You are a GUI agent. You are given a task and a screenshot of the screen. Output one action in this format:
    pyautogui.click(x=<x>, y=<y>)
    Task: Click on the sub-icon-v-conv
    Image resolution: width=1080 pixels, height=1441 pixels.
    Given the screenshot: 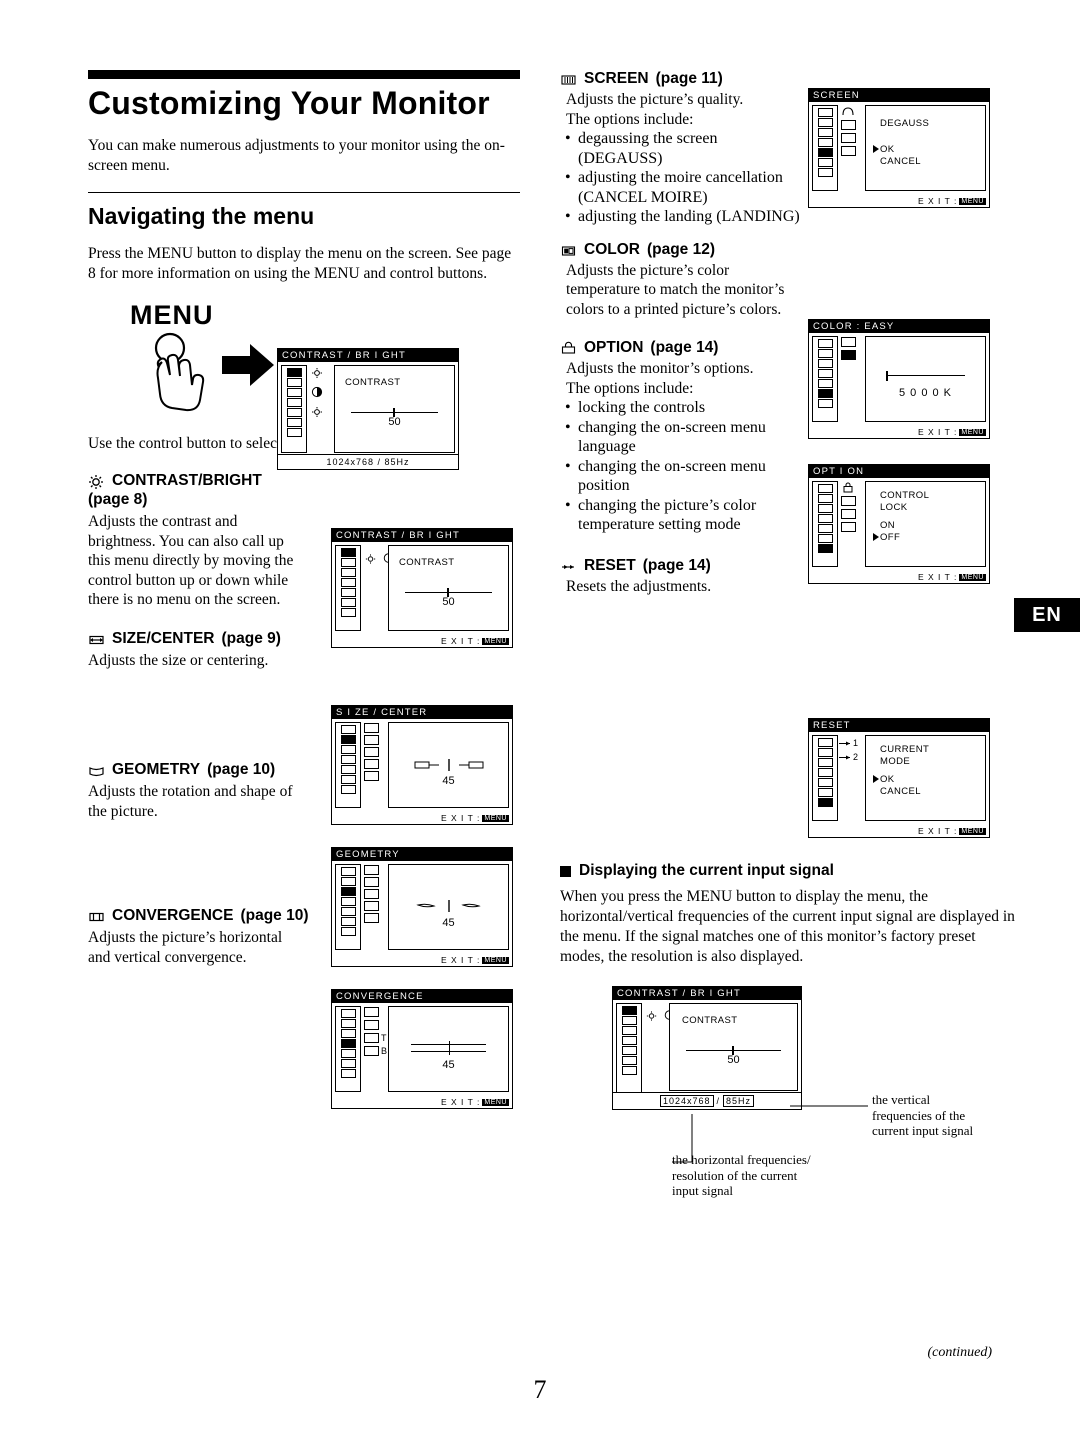 What is the action you would take?
    pyautogui.click(x=371, y=1025)
    